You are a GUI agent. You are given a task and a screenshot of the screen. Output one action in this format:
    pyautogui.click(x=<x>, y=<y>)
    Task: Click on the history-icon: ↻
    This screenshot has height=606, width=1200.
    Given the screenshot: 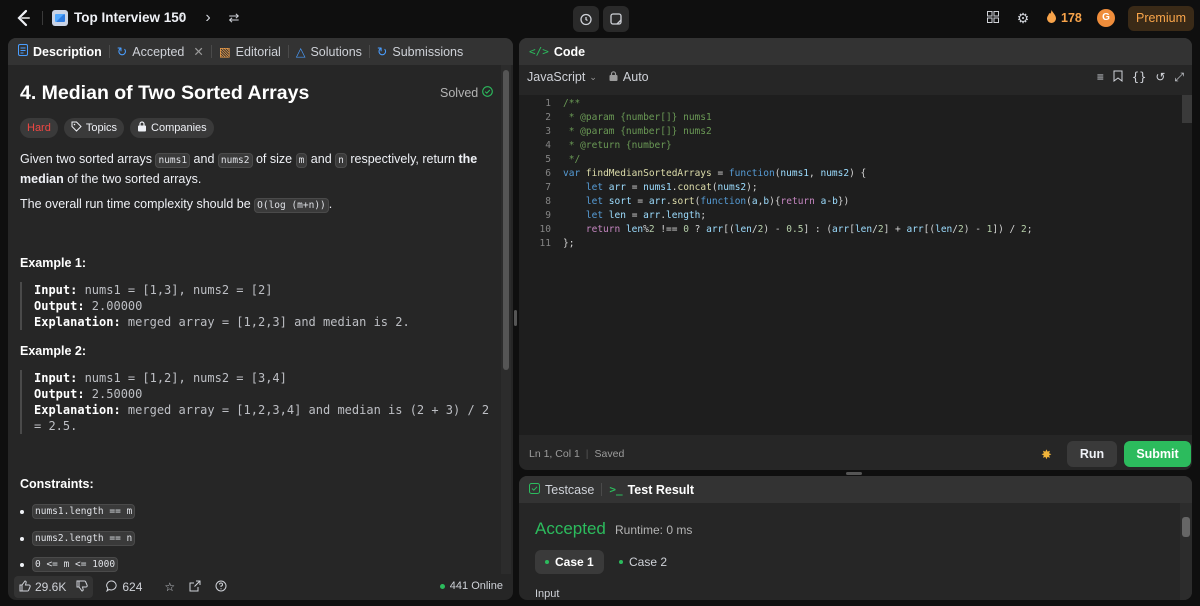 What is the action you would take?
    pyautogui.click(x=122, y=52)
    